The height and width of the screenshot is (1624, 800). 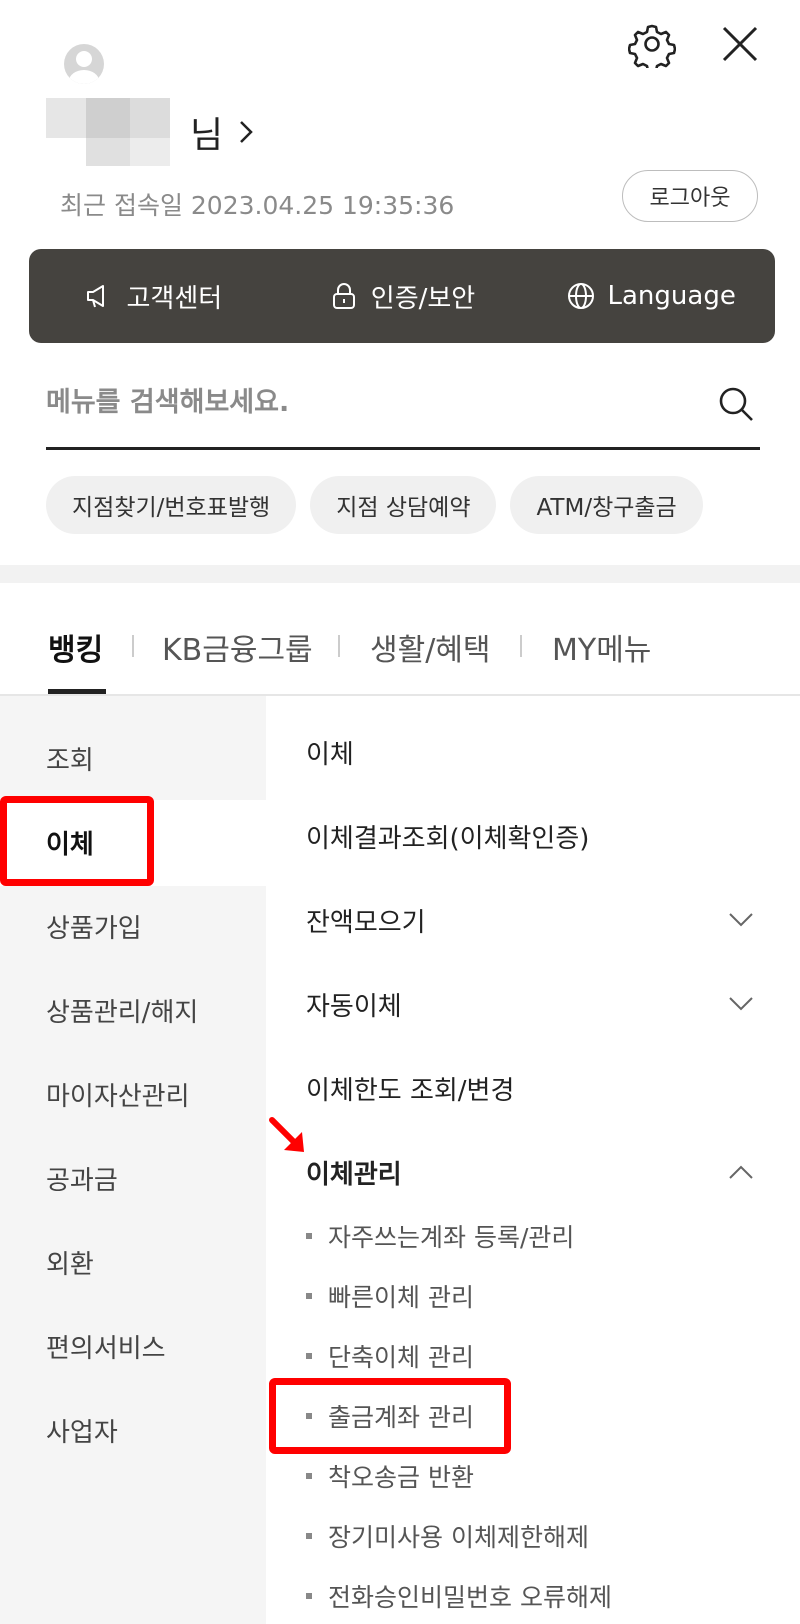 I want to click on menu-item-transfer: 이체, so click(x=330, y=752).